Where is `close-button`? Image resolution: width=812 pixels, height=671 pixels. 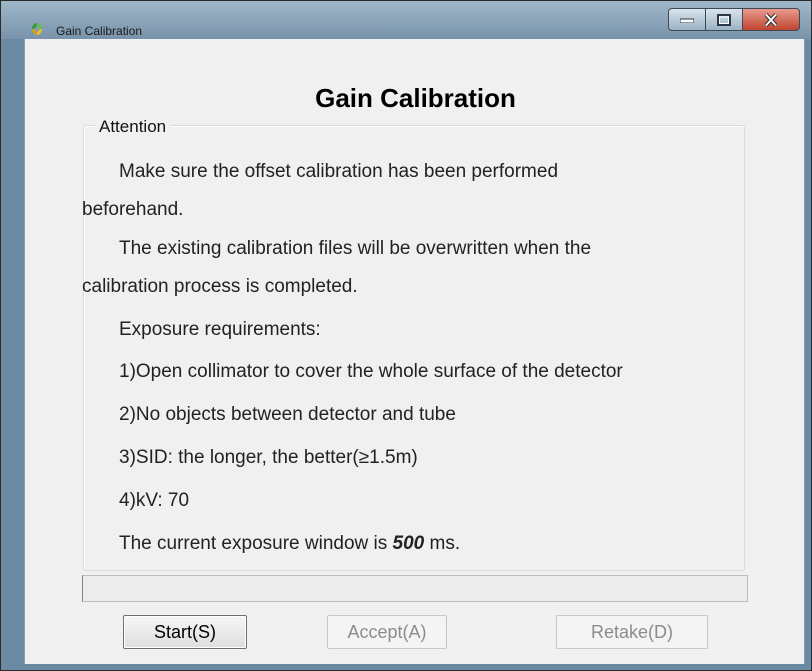
close-button is located at coordinates (771, 19).